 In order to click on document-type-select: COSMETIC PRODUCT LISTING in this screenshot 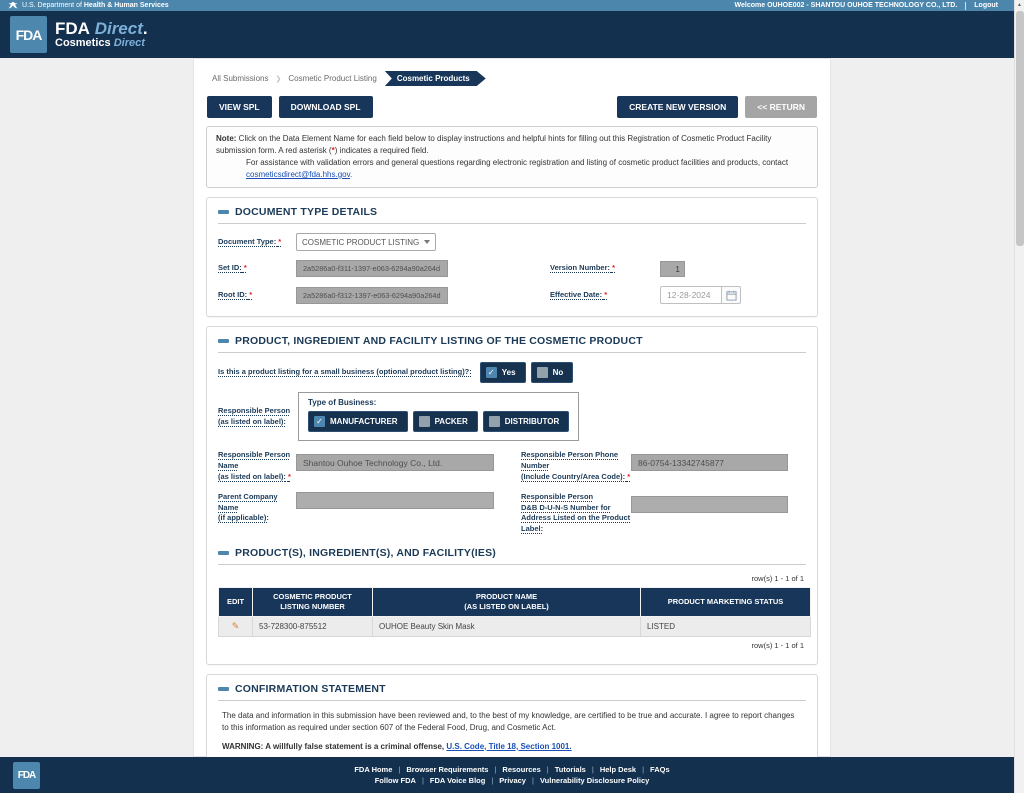, I will do `click(366, 242)`.